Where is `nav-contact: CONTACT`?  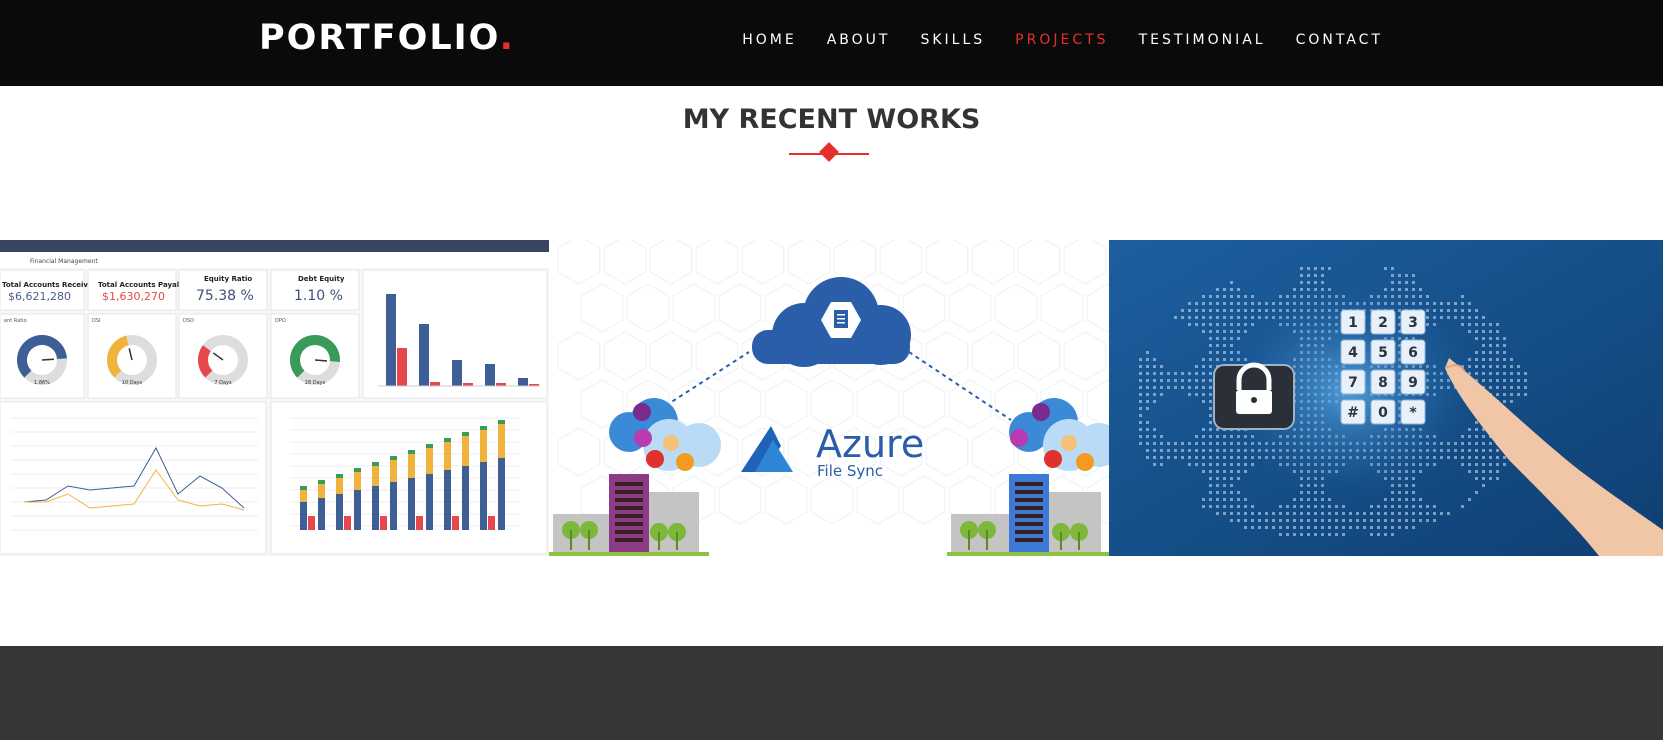
nav-contact: CONTACT is located at coordinates (1339, 40).